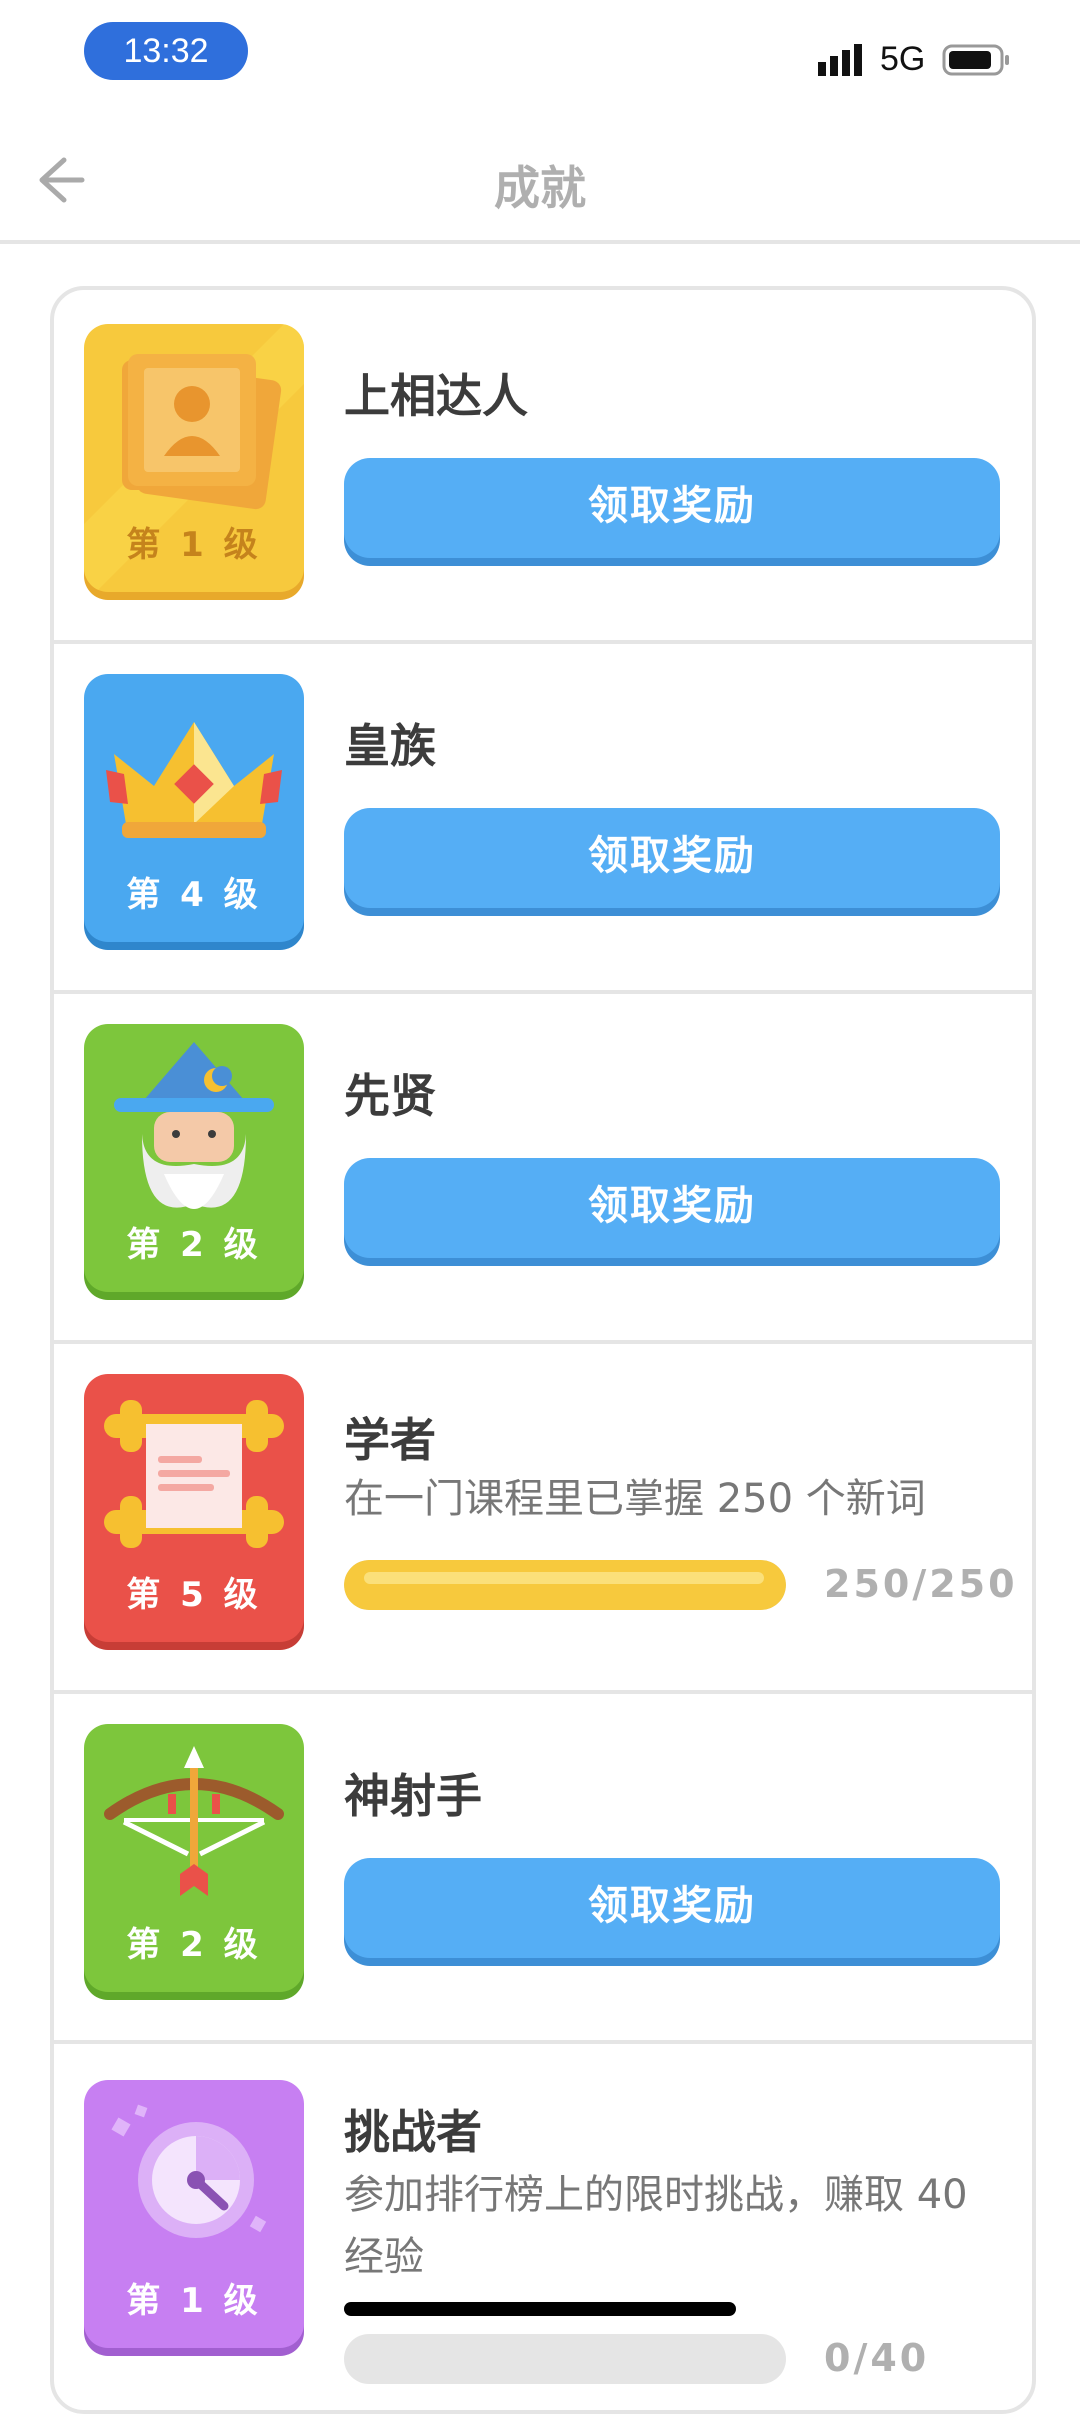 This screenshot has height=2414, width=1080. Describe the element at coordinates (194, 895) in the screenshot. I see `badge-level: 第 4 级` at that location.